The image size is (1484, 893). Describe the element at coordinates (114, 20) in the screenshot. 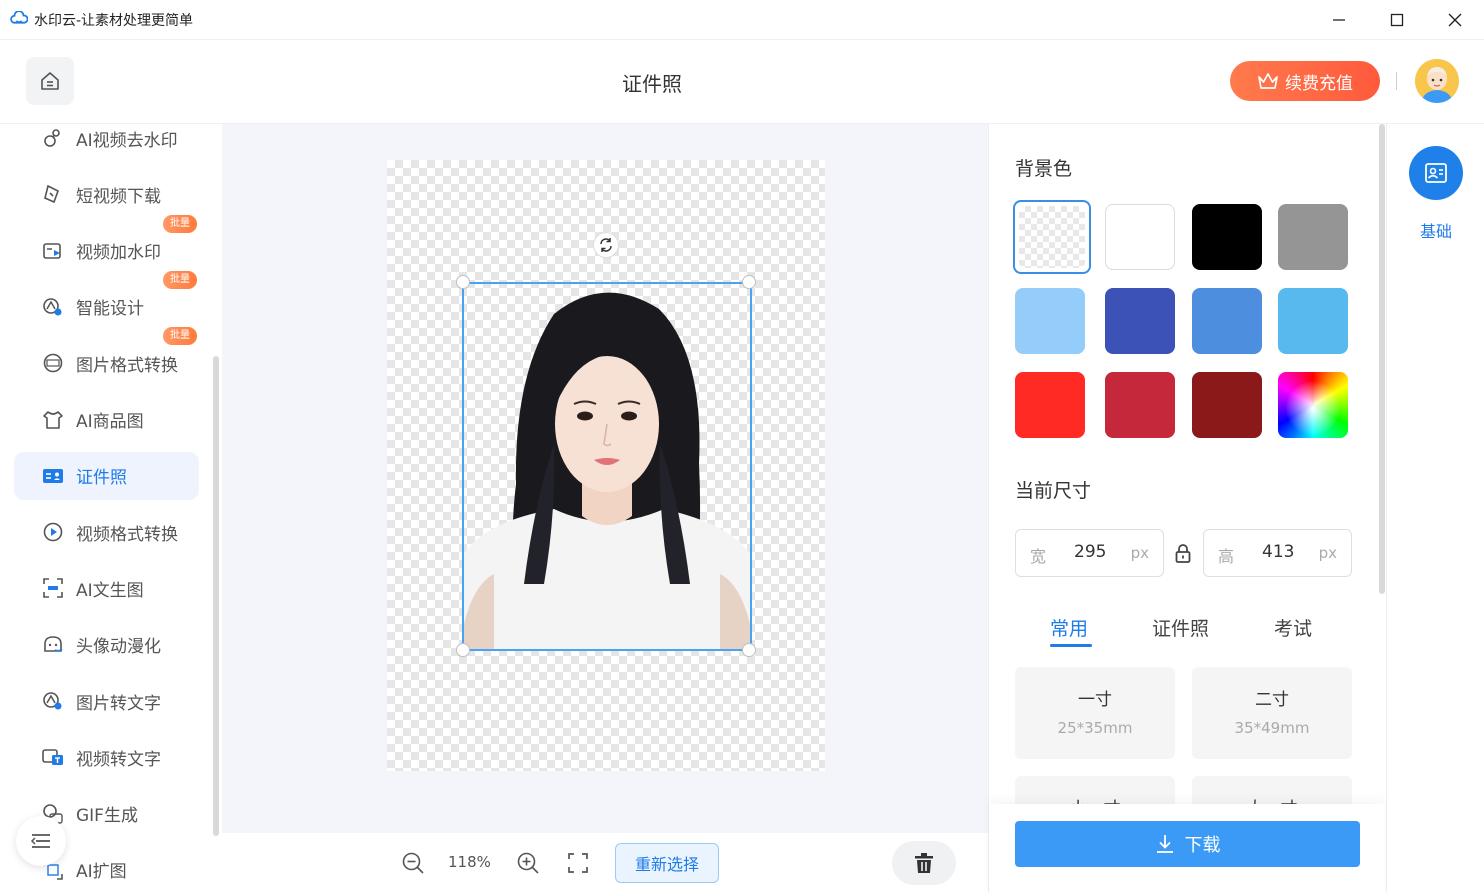

I see `window-title: 水印云-让素材处理更简单` at that location.